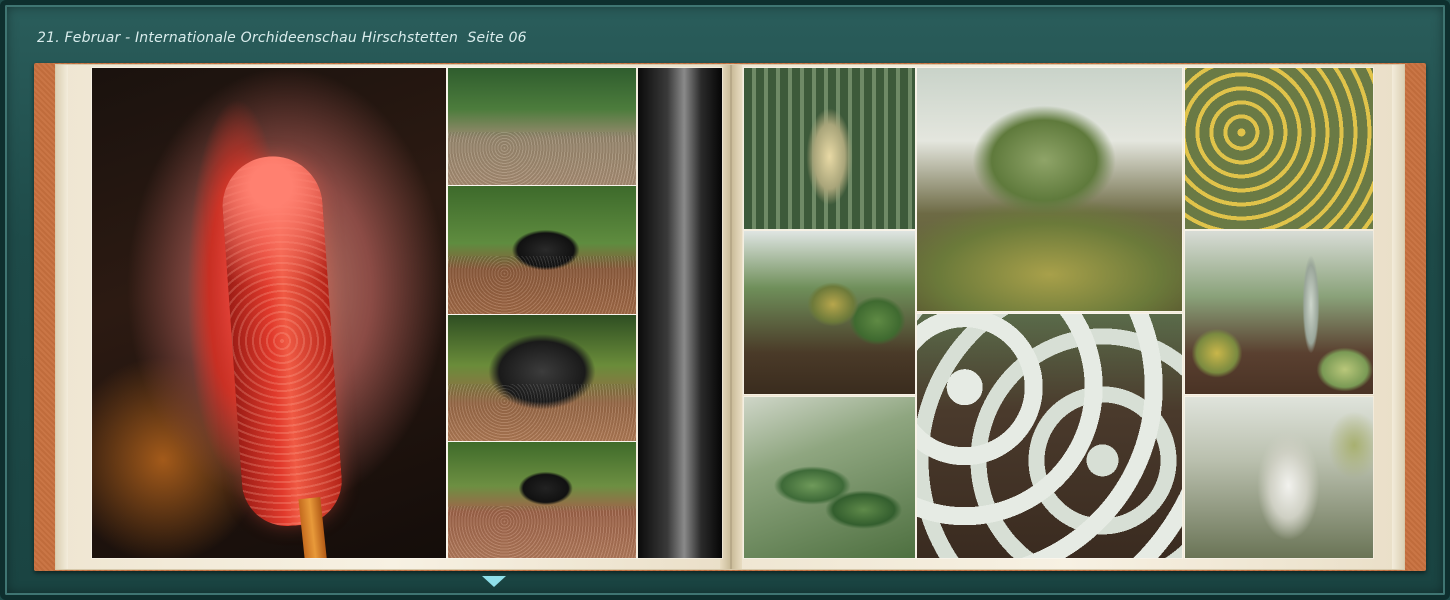 This screenshot has width=1450, height=600. What do you see at coordinates (282, 341) in the screenshot?
I see `anthurium-spadix` at bounding box center [282, 341].